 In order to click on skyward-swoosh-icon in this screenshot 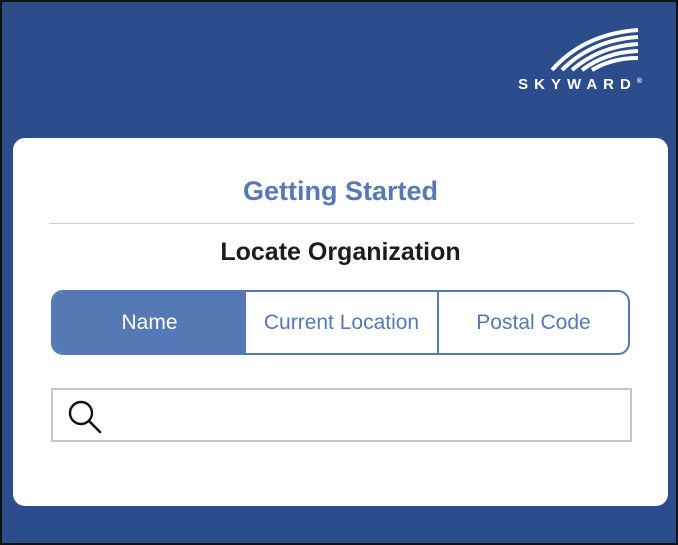, I will do `click(594, 50)`.